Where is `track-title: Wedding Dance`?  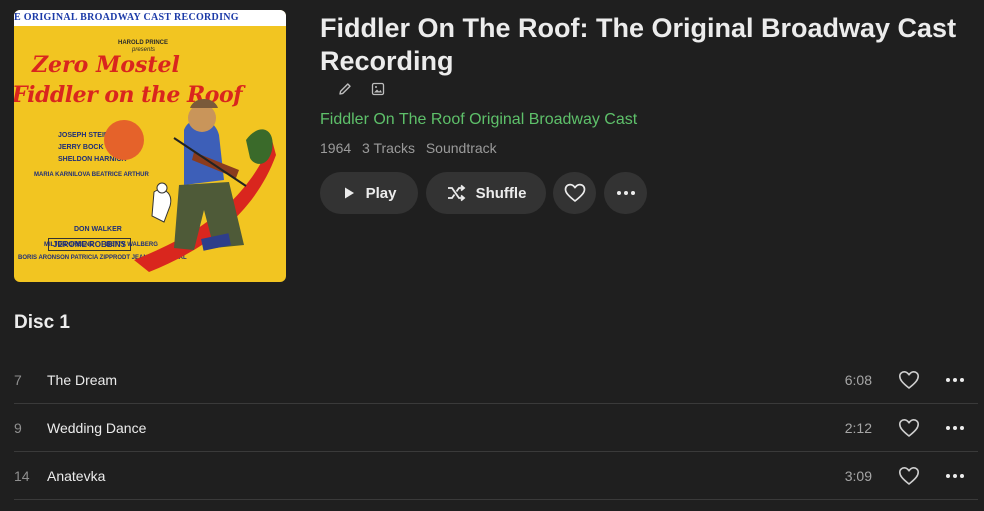 track-title: Wedding Dance is located at coordinates (97, 428).